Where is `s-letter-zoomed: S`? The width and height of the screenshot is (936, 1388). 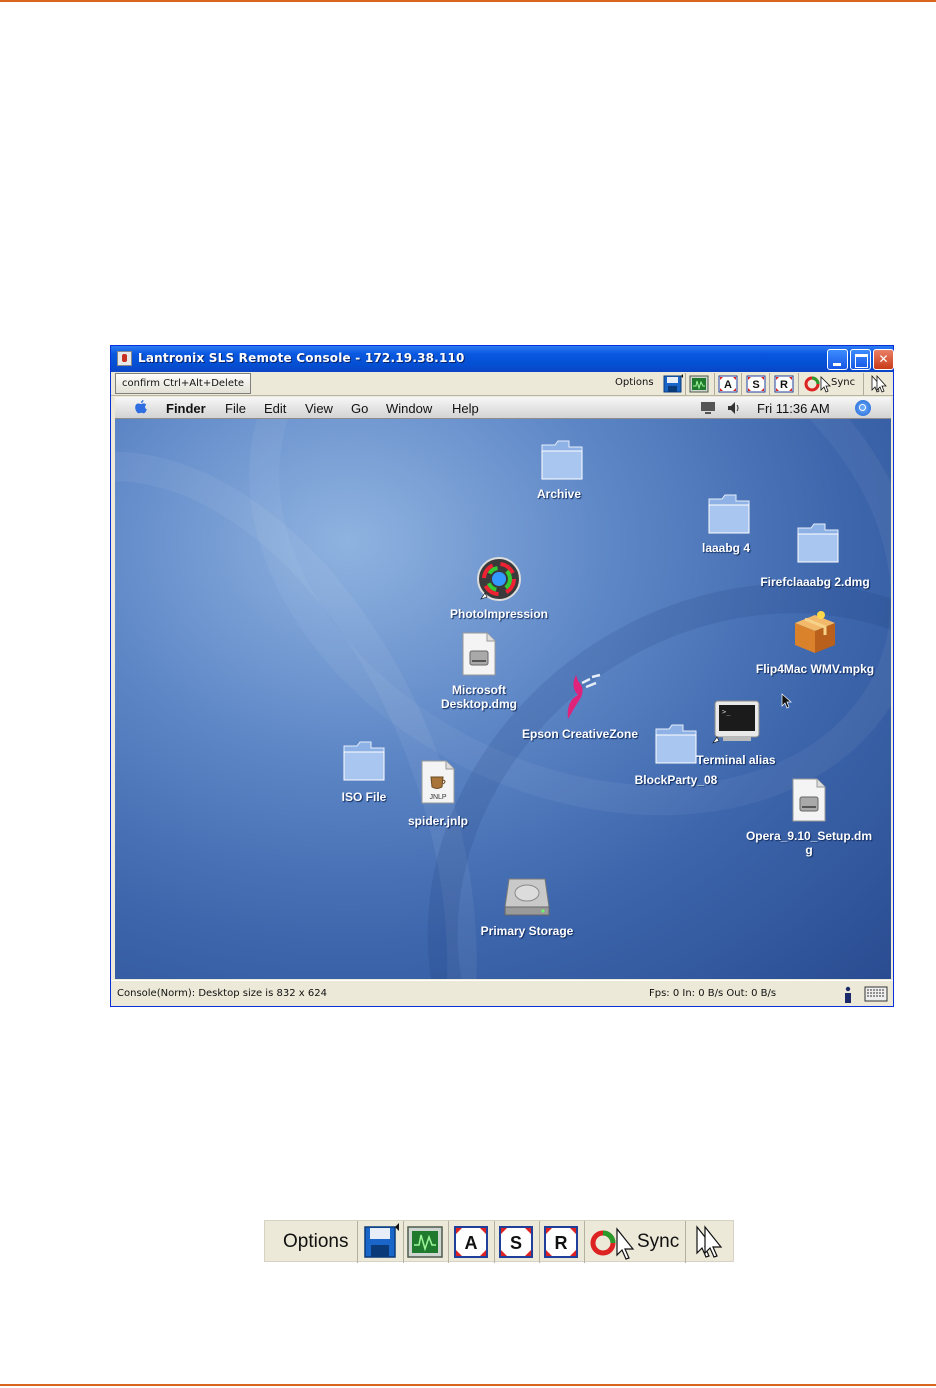 s-letter-zoomed: S is located at coordinates (516, 1243).